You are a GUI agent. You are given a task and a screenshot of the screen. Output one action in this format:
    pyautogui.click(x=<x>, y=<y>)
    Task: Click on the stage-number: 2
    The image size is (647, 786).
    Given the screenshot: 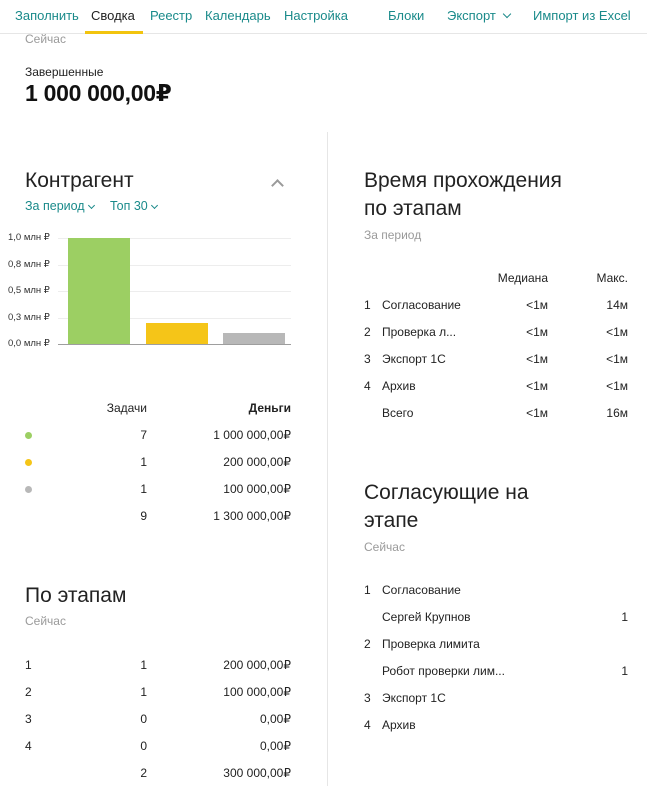 What is the action you would take?
    pyautogui.click(x=28, y=692)
    